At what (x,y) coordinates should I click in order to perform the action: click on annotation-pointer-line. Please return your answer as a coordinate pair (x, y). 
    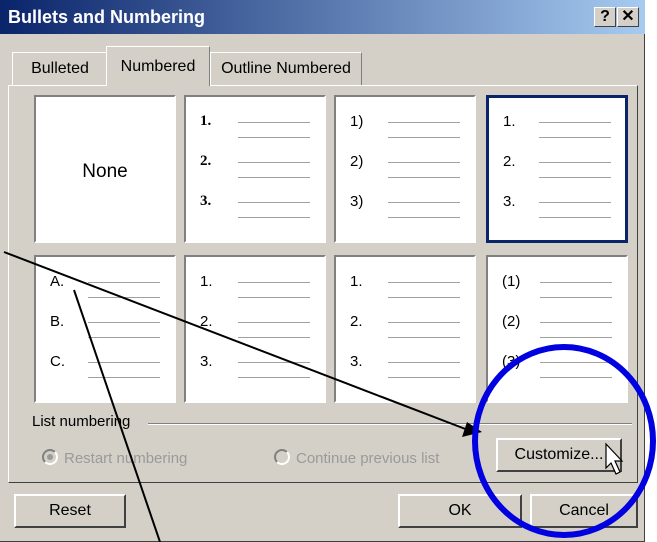
    Looking at the image, I should click on (117, 415).